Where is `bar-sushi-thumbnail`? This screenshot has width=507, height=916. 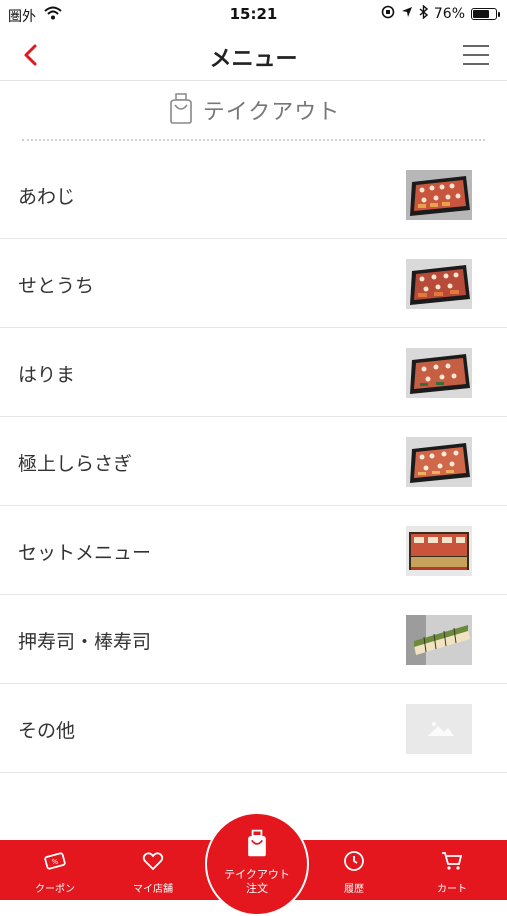 bar-sushi-thumbnail is located at coordinates (439, 640).